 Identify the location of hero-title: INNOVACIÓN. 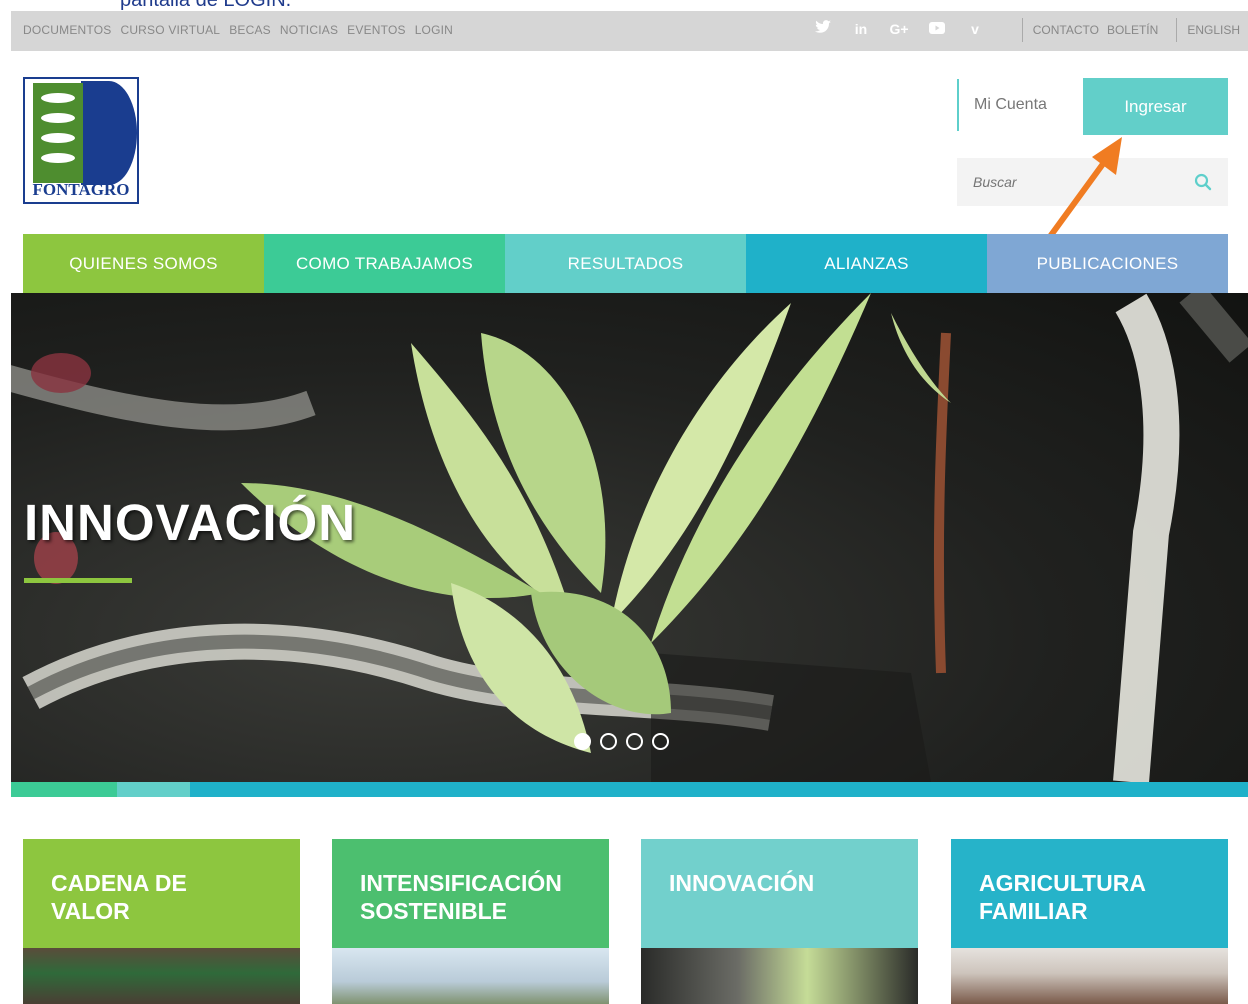
(190, 522).